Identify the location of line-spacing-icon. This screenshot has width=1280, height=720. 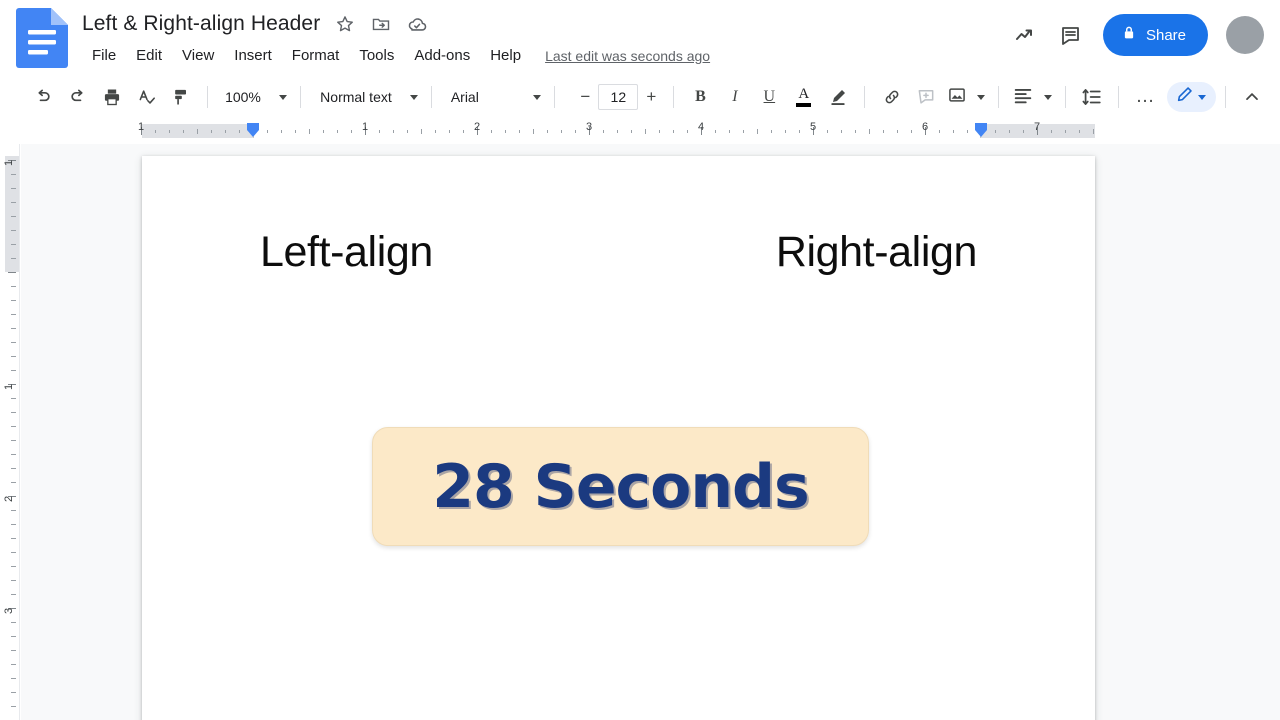
(1092, 97).